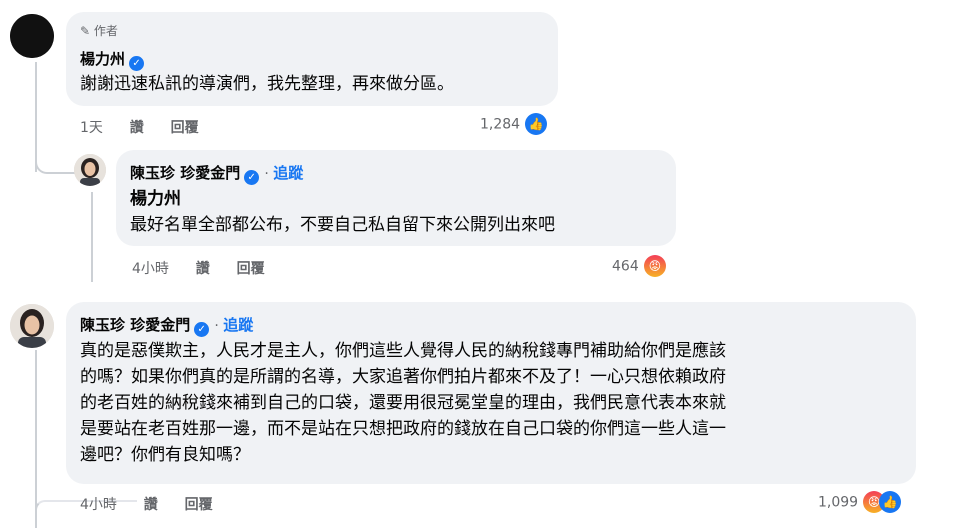 Image resolution: width=971 pixels, height=528 pixels. What do you see at coordinates (91, 128) in the screenshot?
I see `comment-time: 1天` at bounding box center [91, 128].